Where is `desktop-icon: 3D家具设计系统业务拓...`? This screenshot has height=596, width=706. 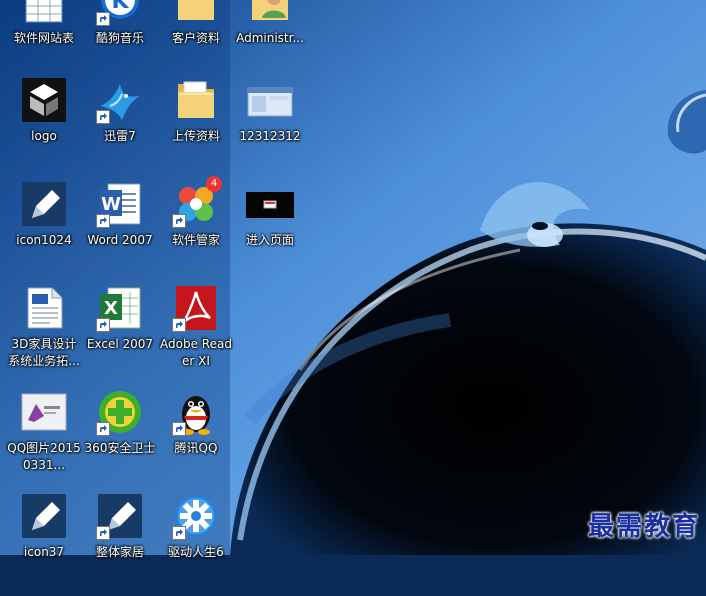
desktop-icon: 3D家具设计系统业务拓... is located at coordinates (44, 336).